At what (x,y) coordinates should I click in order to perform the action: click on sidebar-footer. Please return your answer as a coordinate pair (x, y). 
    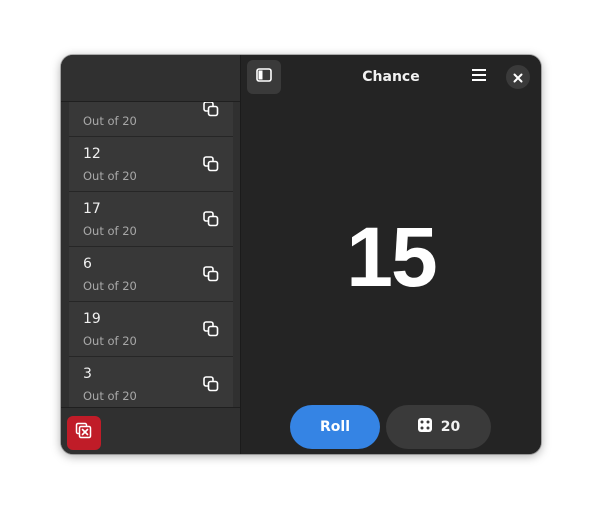
    Looking at the image, I should click on (150, 430).